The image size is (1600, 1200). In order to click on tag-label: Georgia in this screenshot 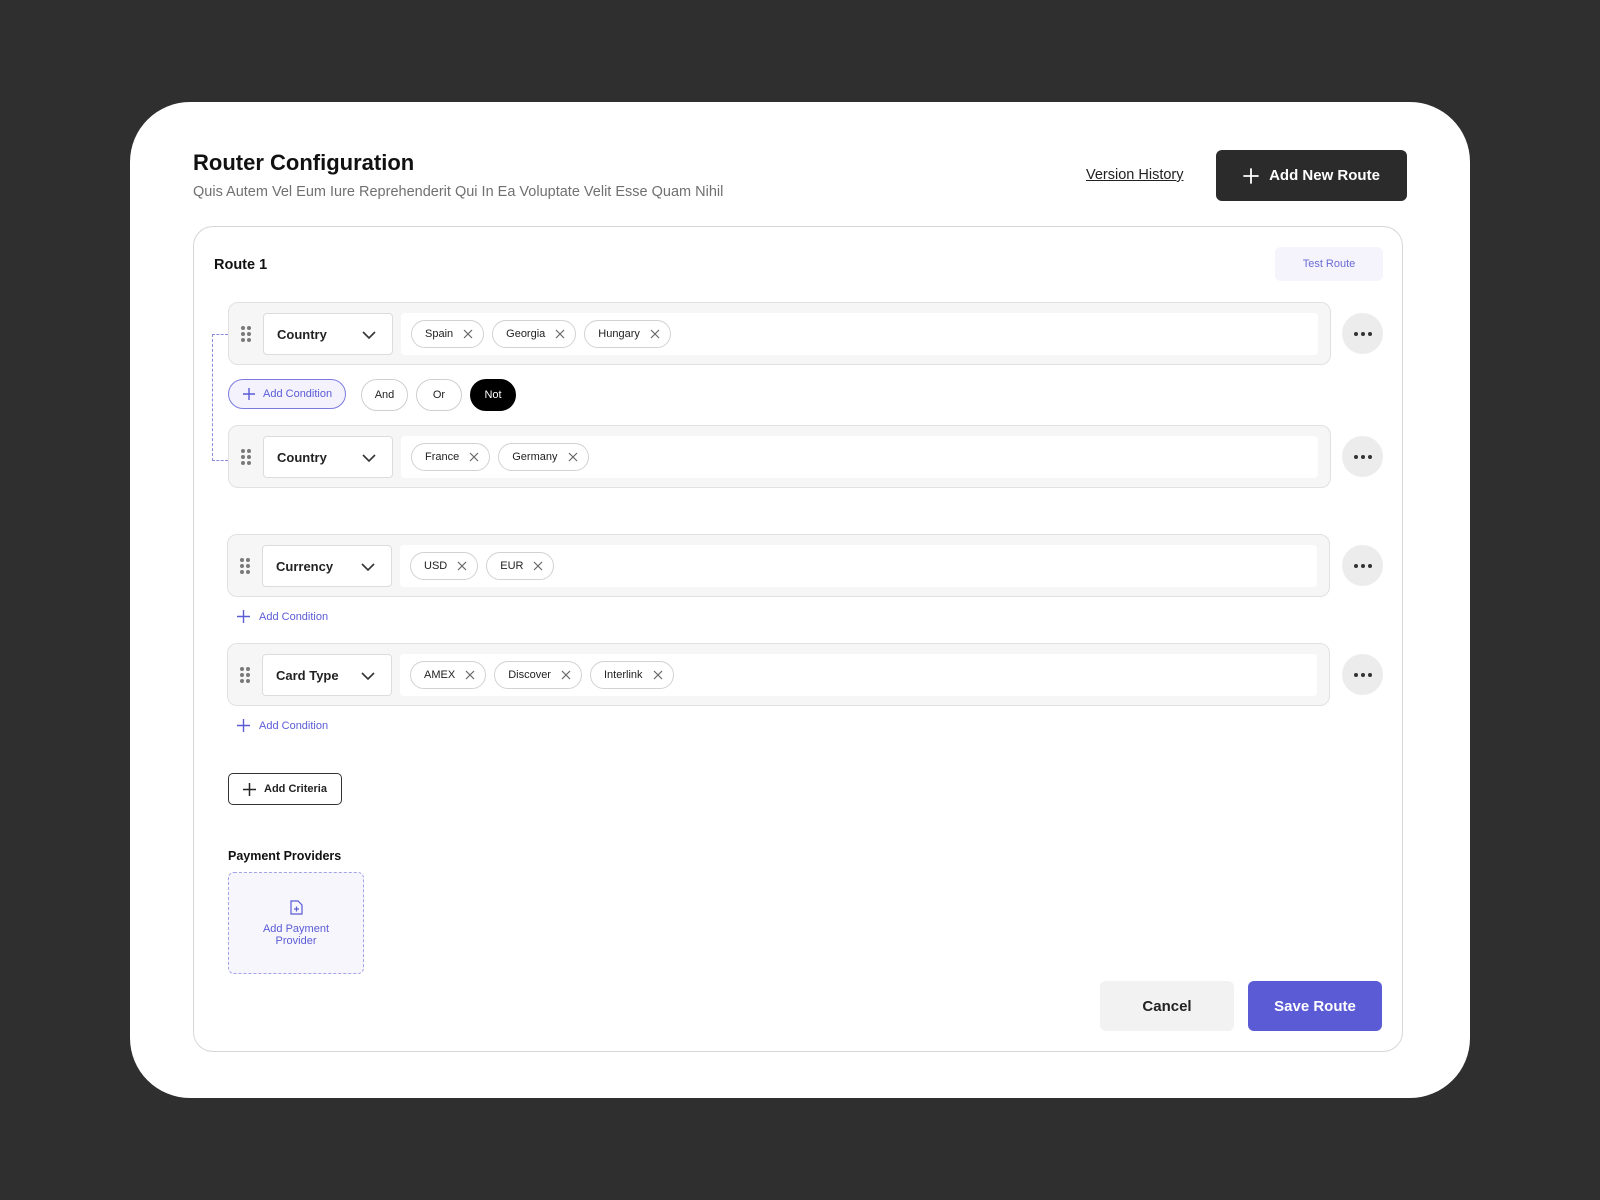, I will do `click(525, 334)`.